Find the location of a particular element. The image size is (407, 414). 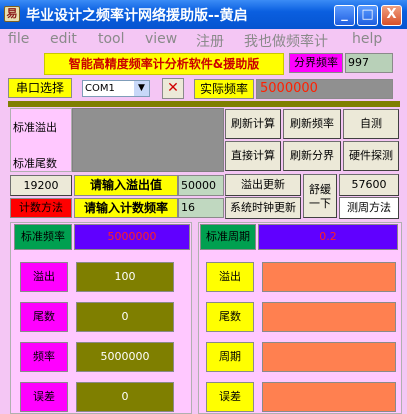

close-button: X is located at coordinates (391, 15).